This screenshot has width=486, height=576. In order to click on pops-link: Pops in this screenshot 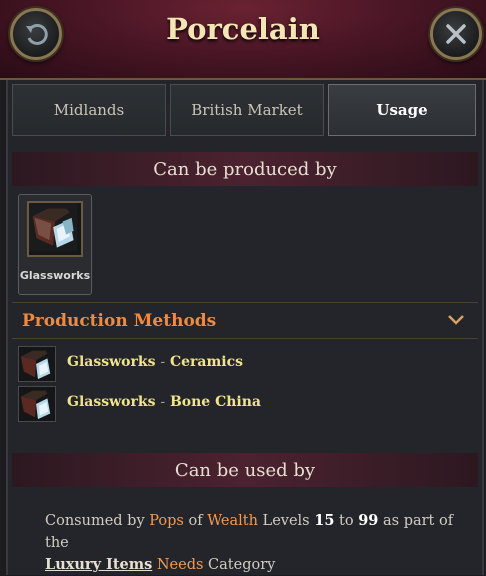, I will do `click(166, 521)`.